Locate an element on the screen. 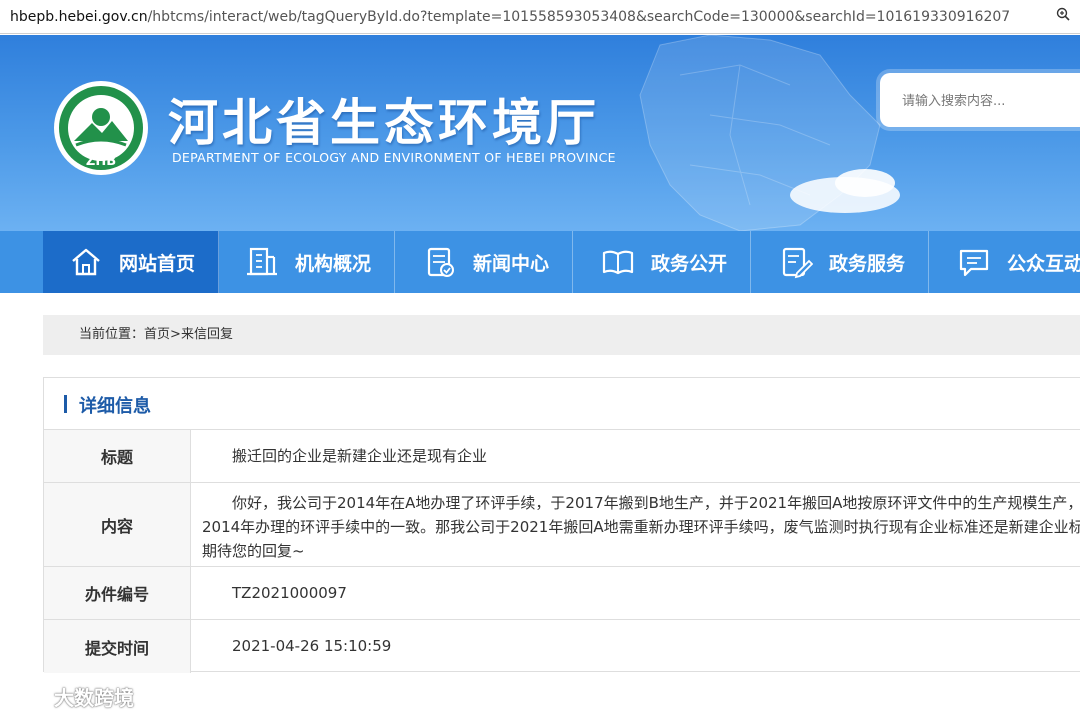 This screenshot has width=1080, height=716. nav-label-news: 新闻中心 is located at coordinates (511, 263).